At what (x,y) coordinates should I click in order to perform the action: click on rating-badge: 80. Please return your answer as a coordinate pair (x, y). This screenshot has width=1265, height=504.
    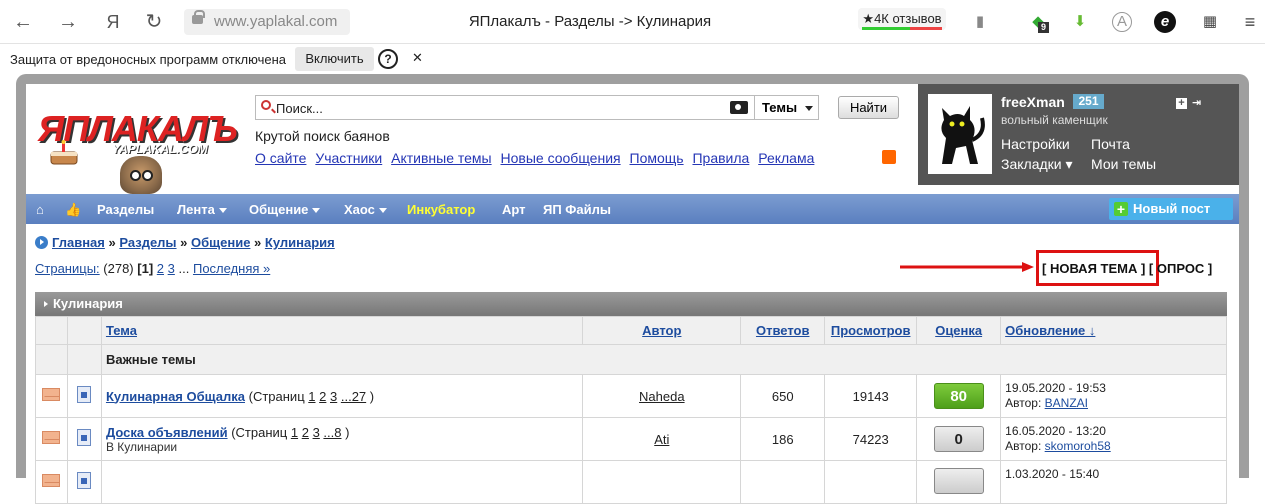
    Looking at the image, I should click on (958, 396).